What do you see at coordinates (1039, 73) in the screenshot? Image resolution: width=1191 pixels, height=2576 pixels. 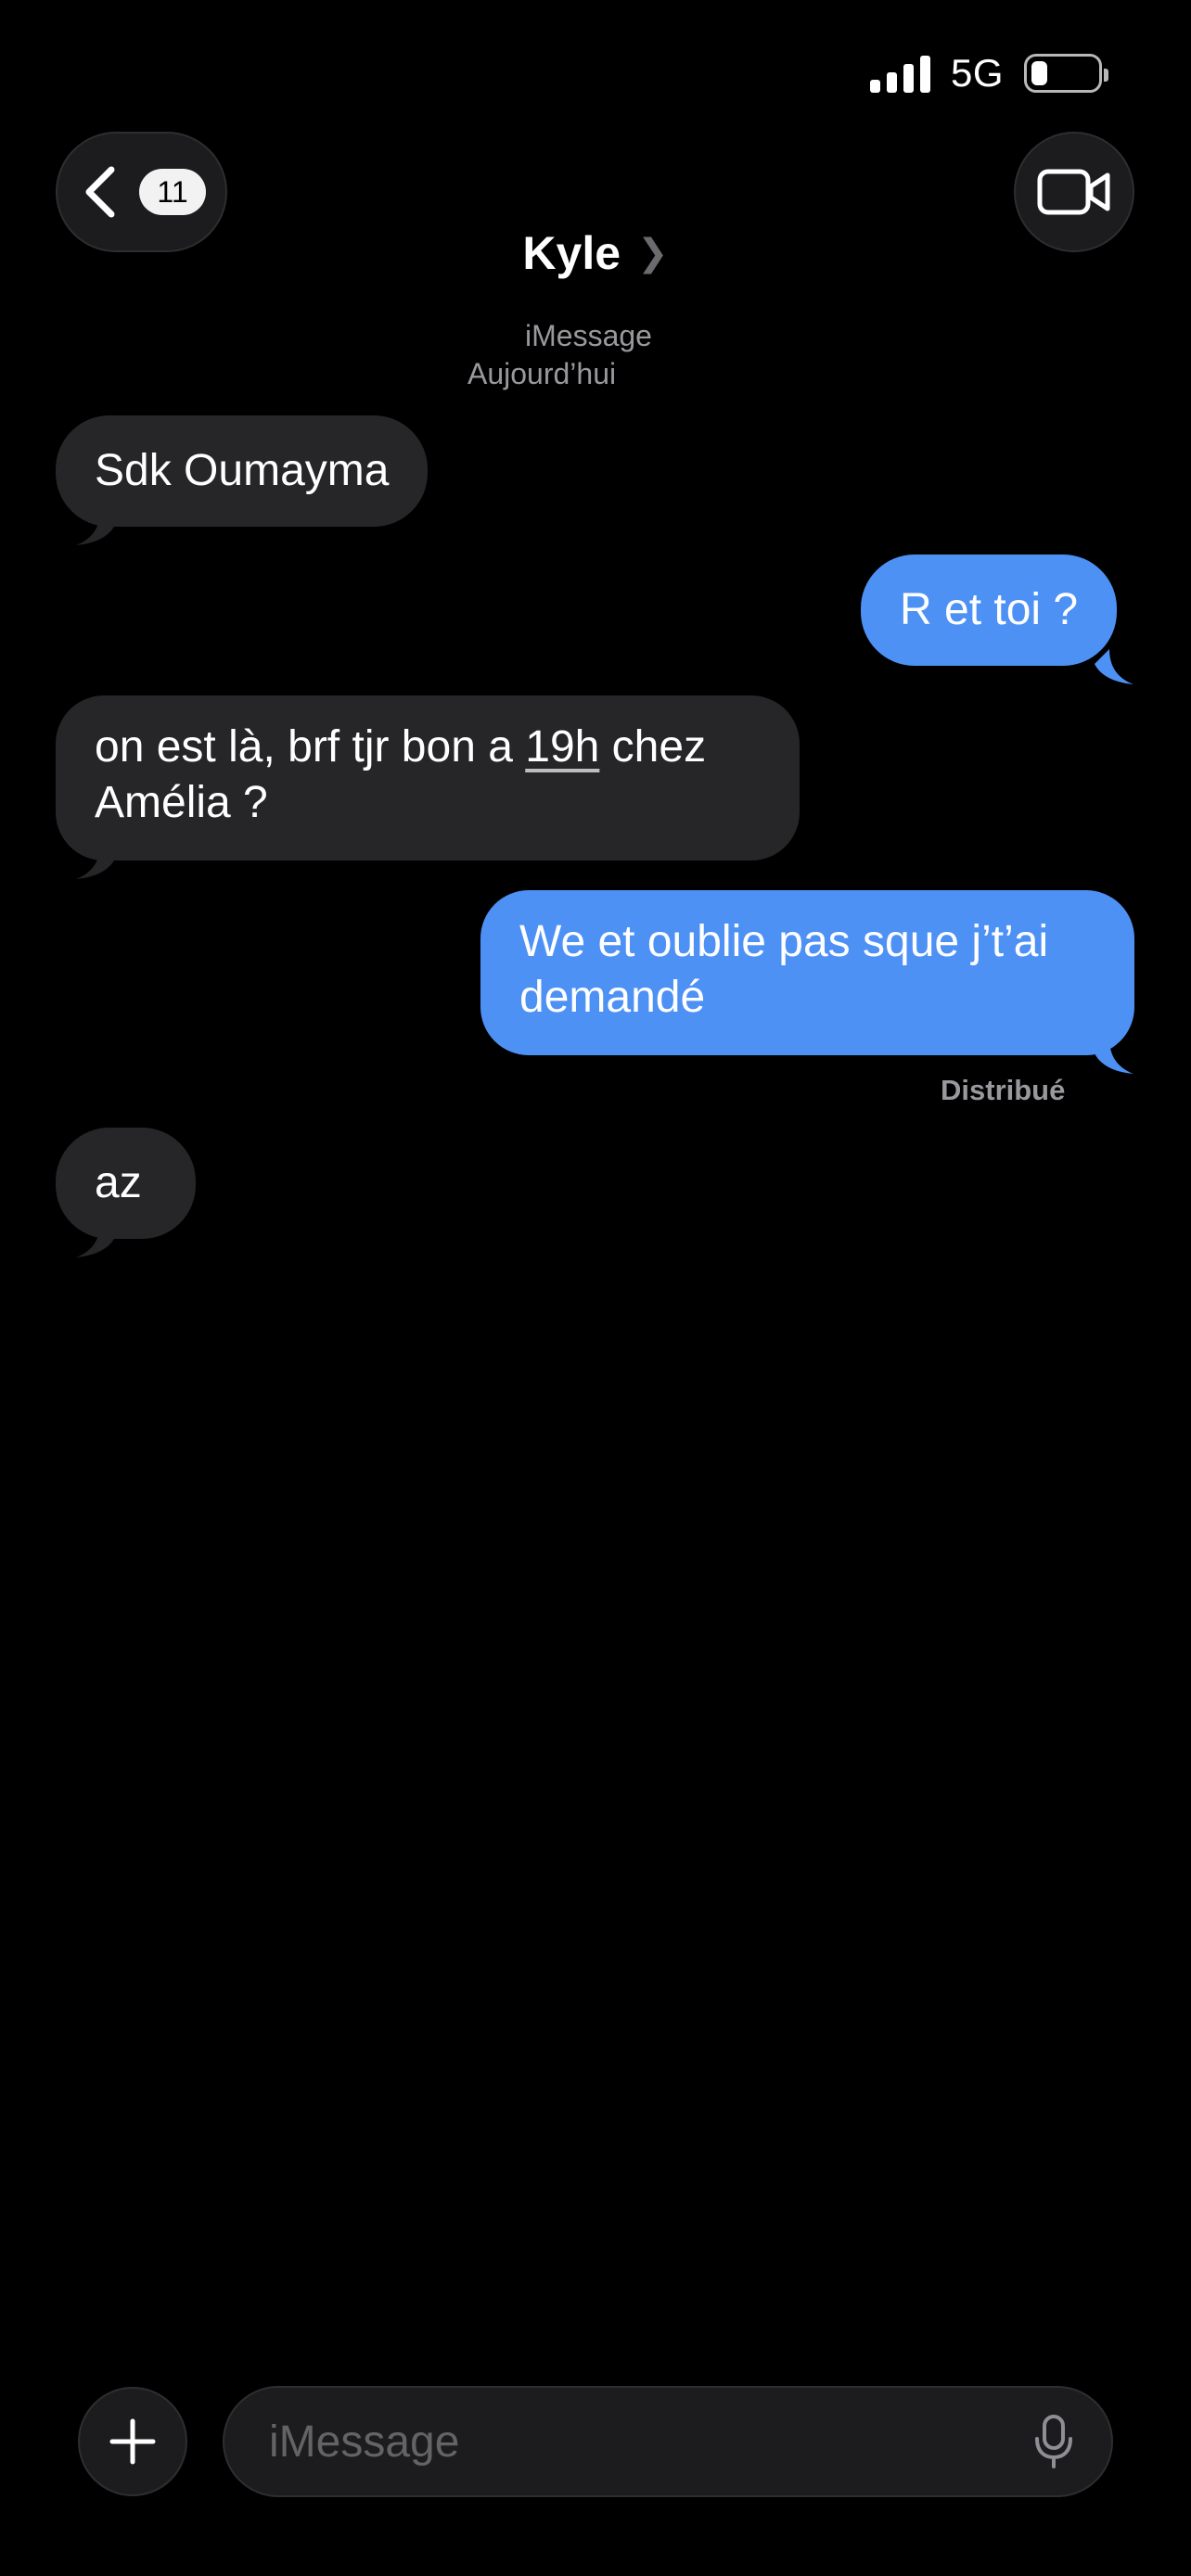 I see `battery-level` at bounding box center [1039, 73].